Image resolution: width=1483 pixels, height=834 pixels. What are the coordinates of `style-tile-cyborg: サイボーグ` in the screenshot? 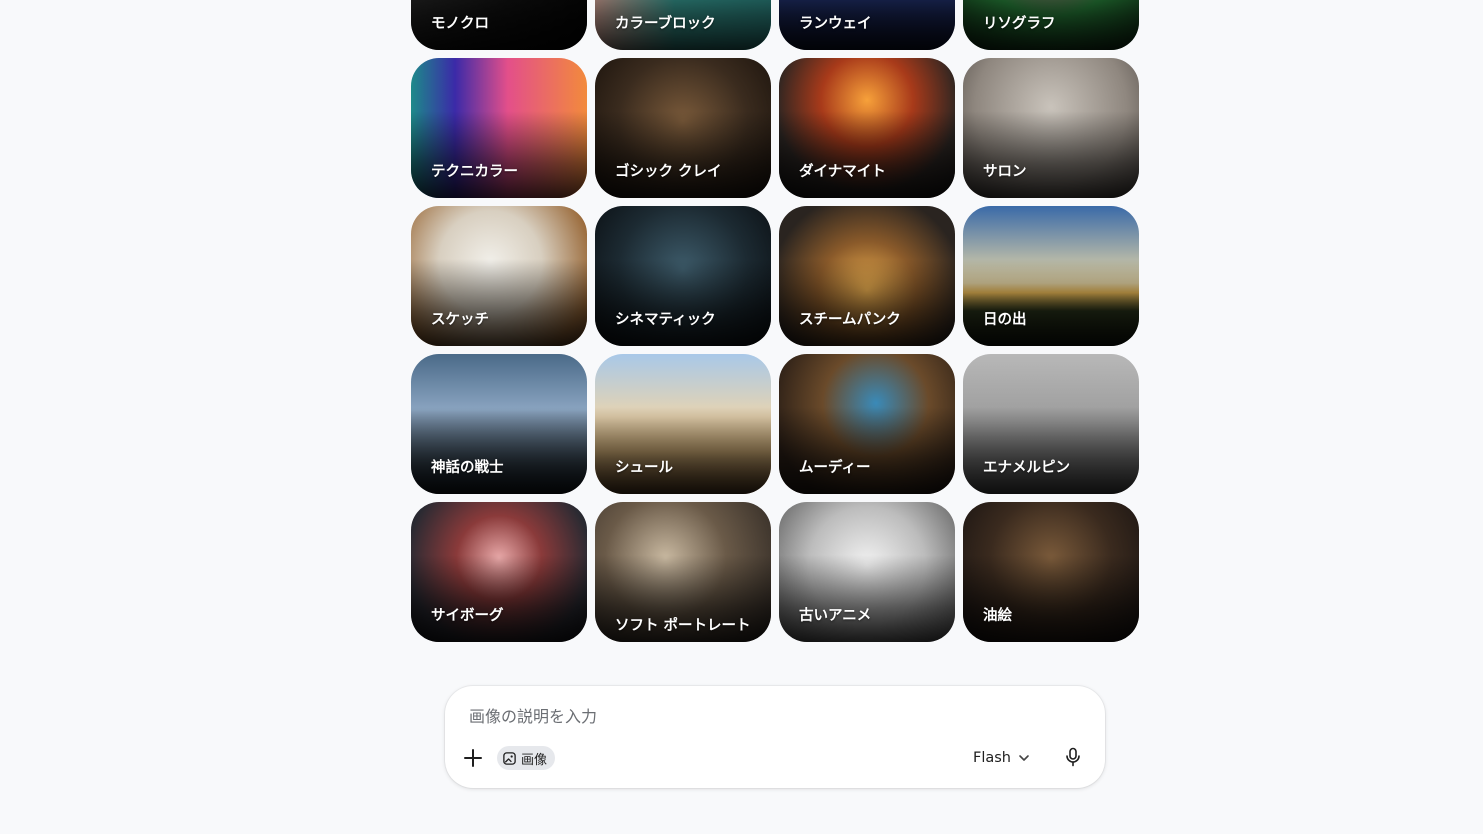 It's located at (499, 572).